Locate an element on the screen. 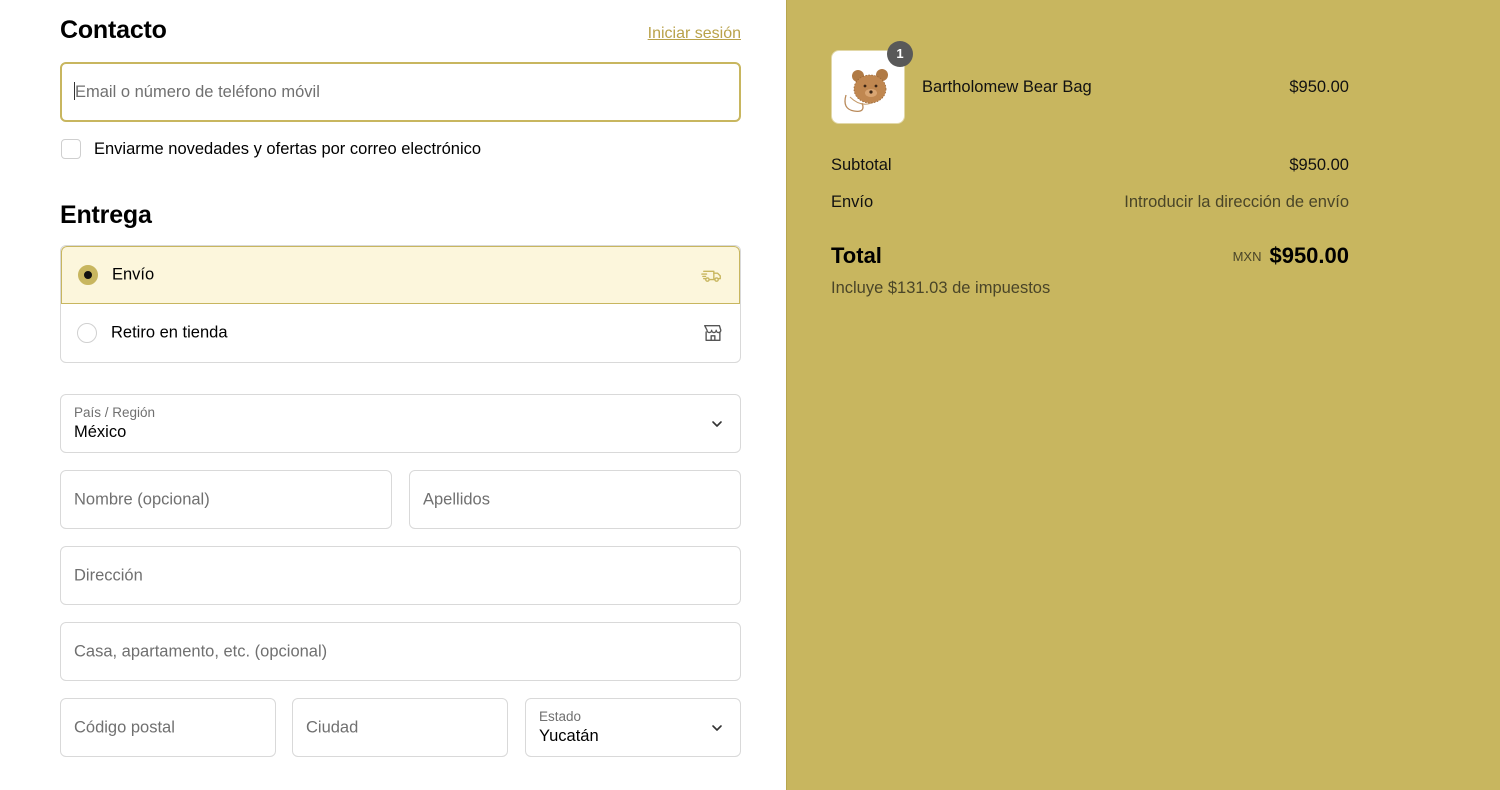 The width and height of the screenshot is (1500, 790). state-label: Estado is located at coordinates (560, 716).